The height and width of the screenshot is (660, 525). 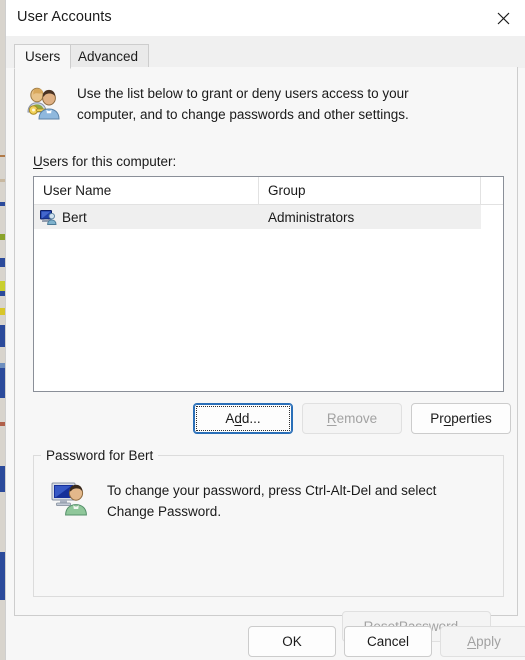 What do you see at coordinates (331, 418) in the screenshot?
I see `remove-button-accel: R` at bounding box center [331, 418].